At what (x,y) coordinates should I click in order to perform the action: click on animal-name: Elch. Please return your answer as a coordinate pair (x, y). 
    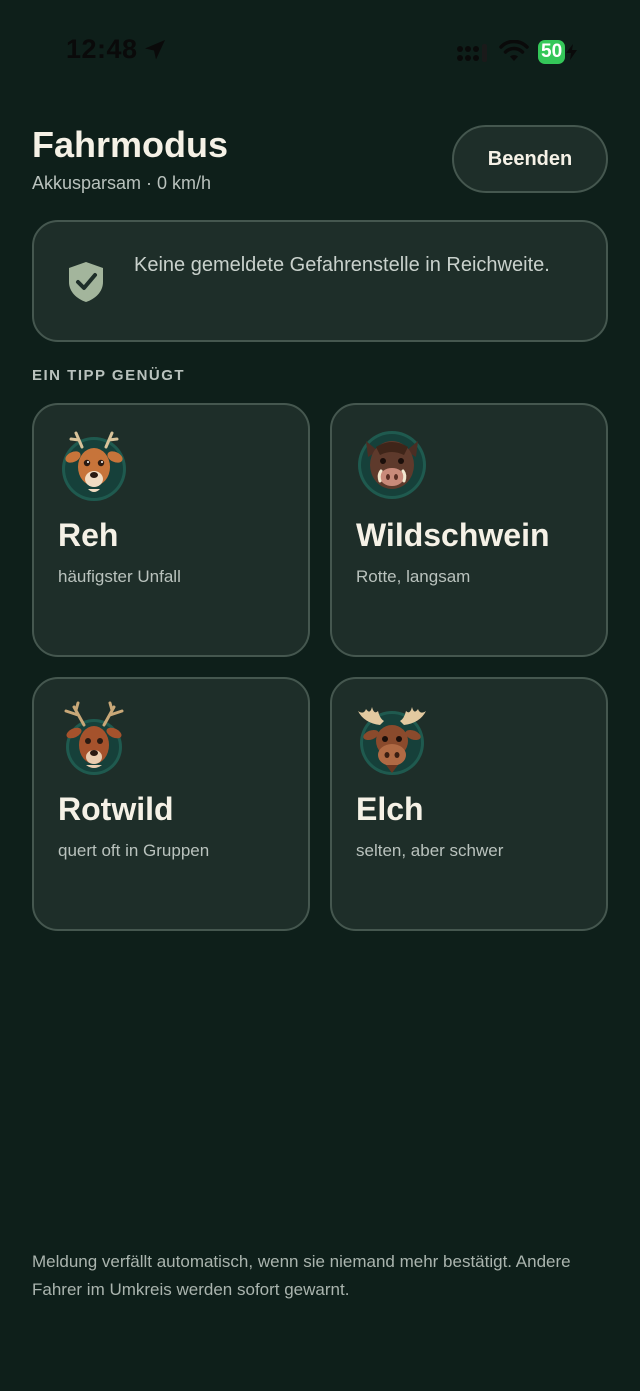
    Looking at the image, I should click on (390, 809).